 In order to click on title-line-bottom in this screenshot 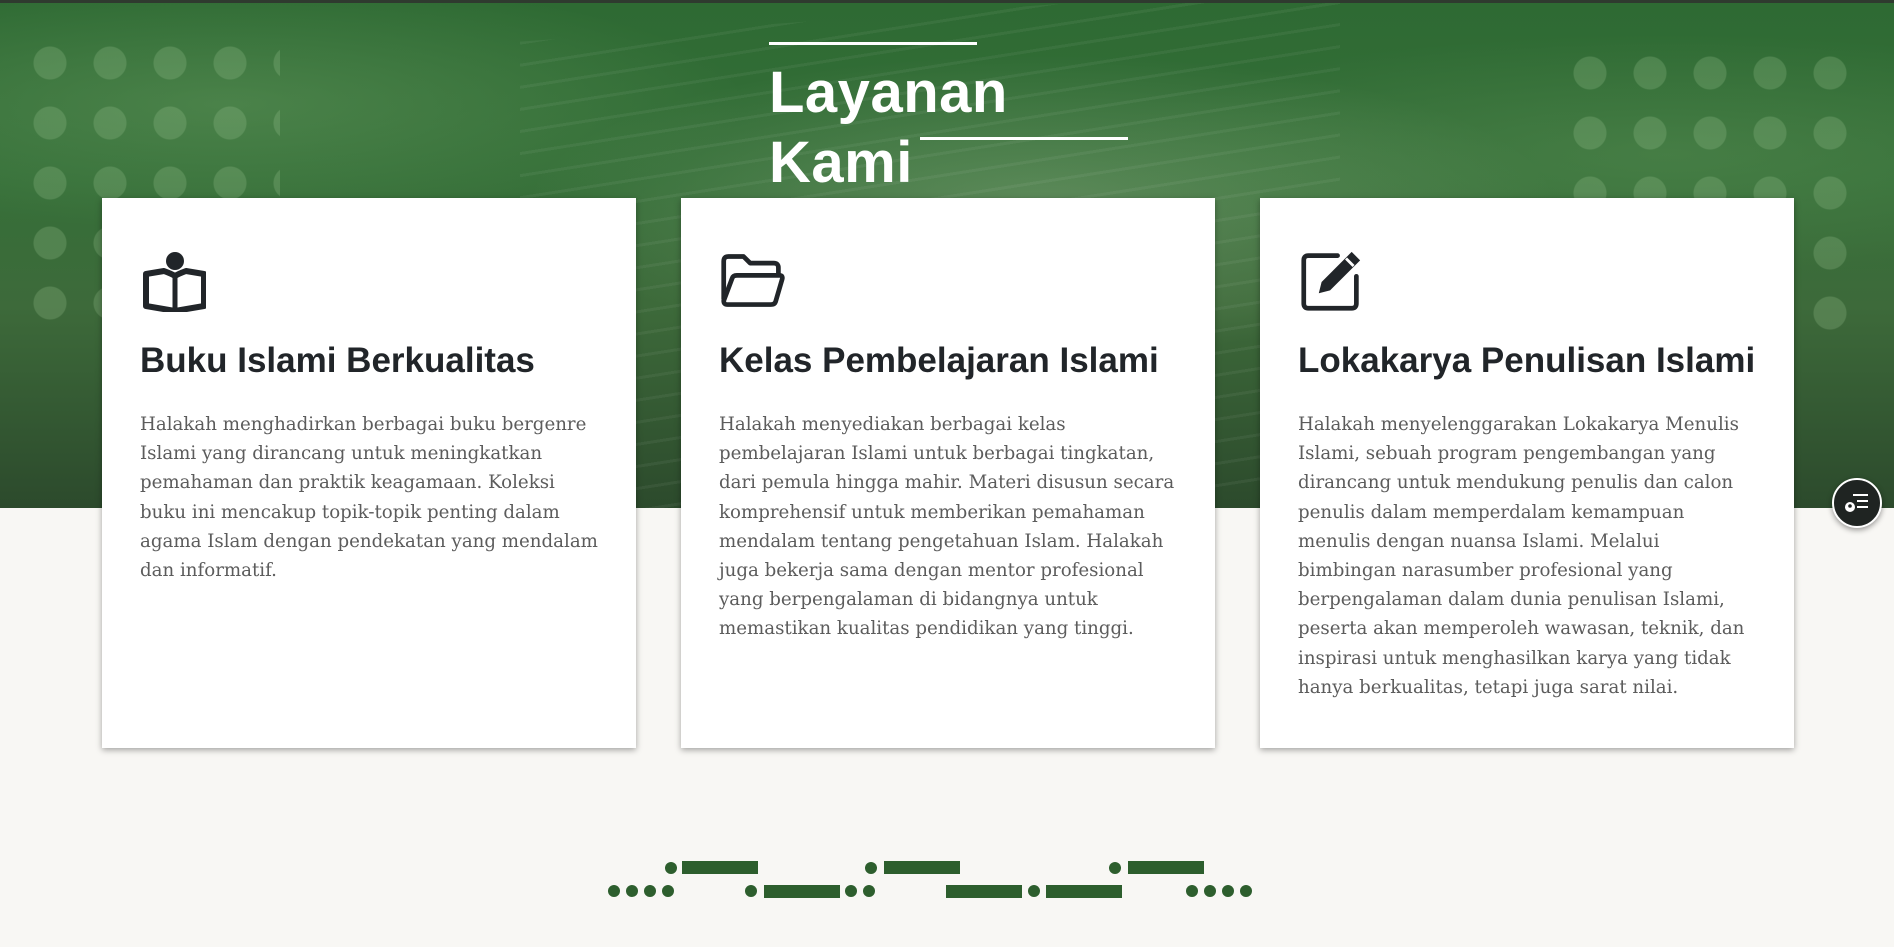, I will do `click(1024, 138)`.